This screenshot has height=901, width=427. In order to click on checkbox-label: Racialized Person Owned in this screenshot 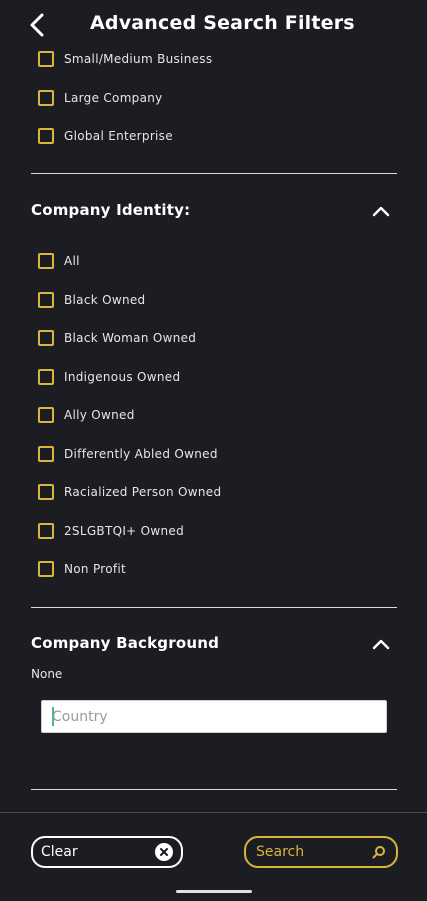, I will do `click(143, 492)`.